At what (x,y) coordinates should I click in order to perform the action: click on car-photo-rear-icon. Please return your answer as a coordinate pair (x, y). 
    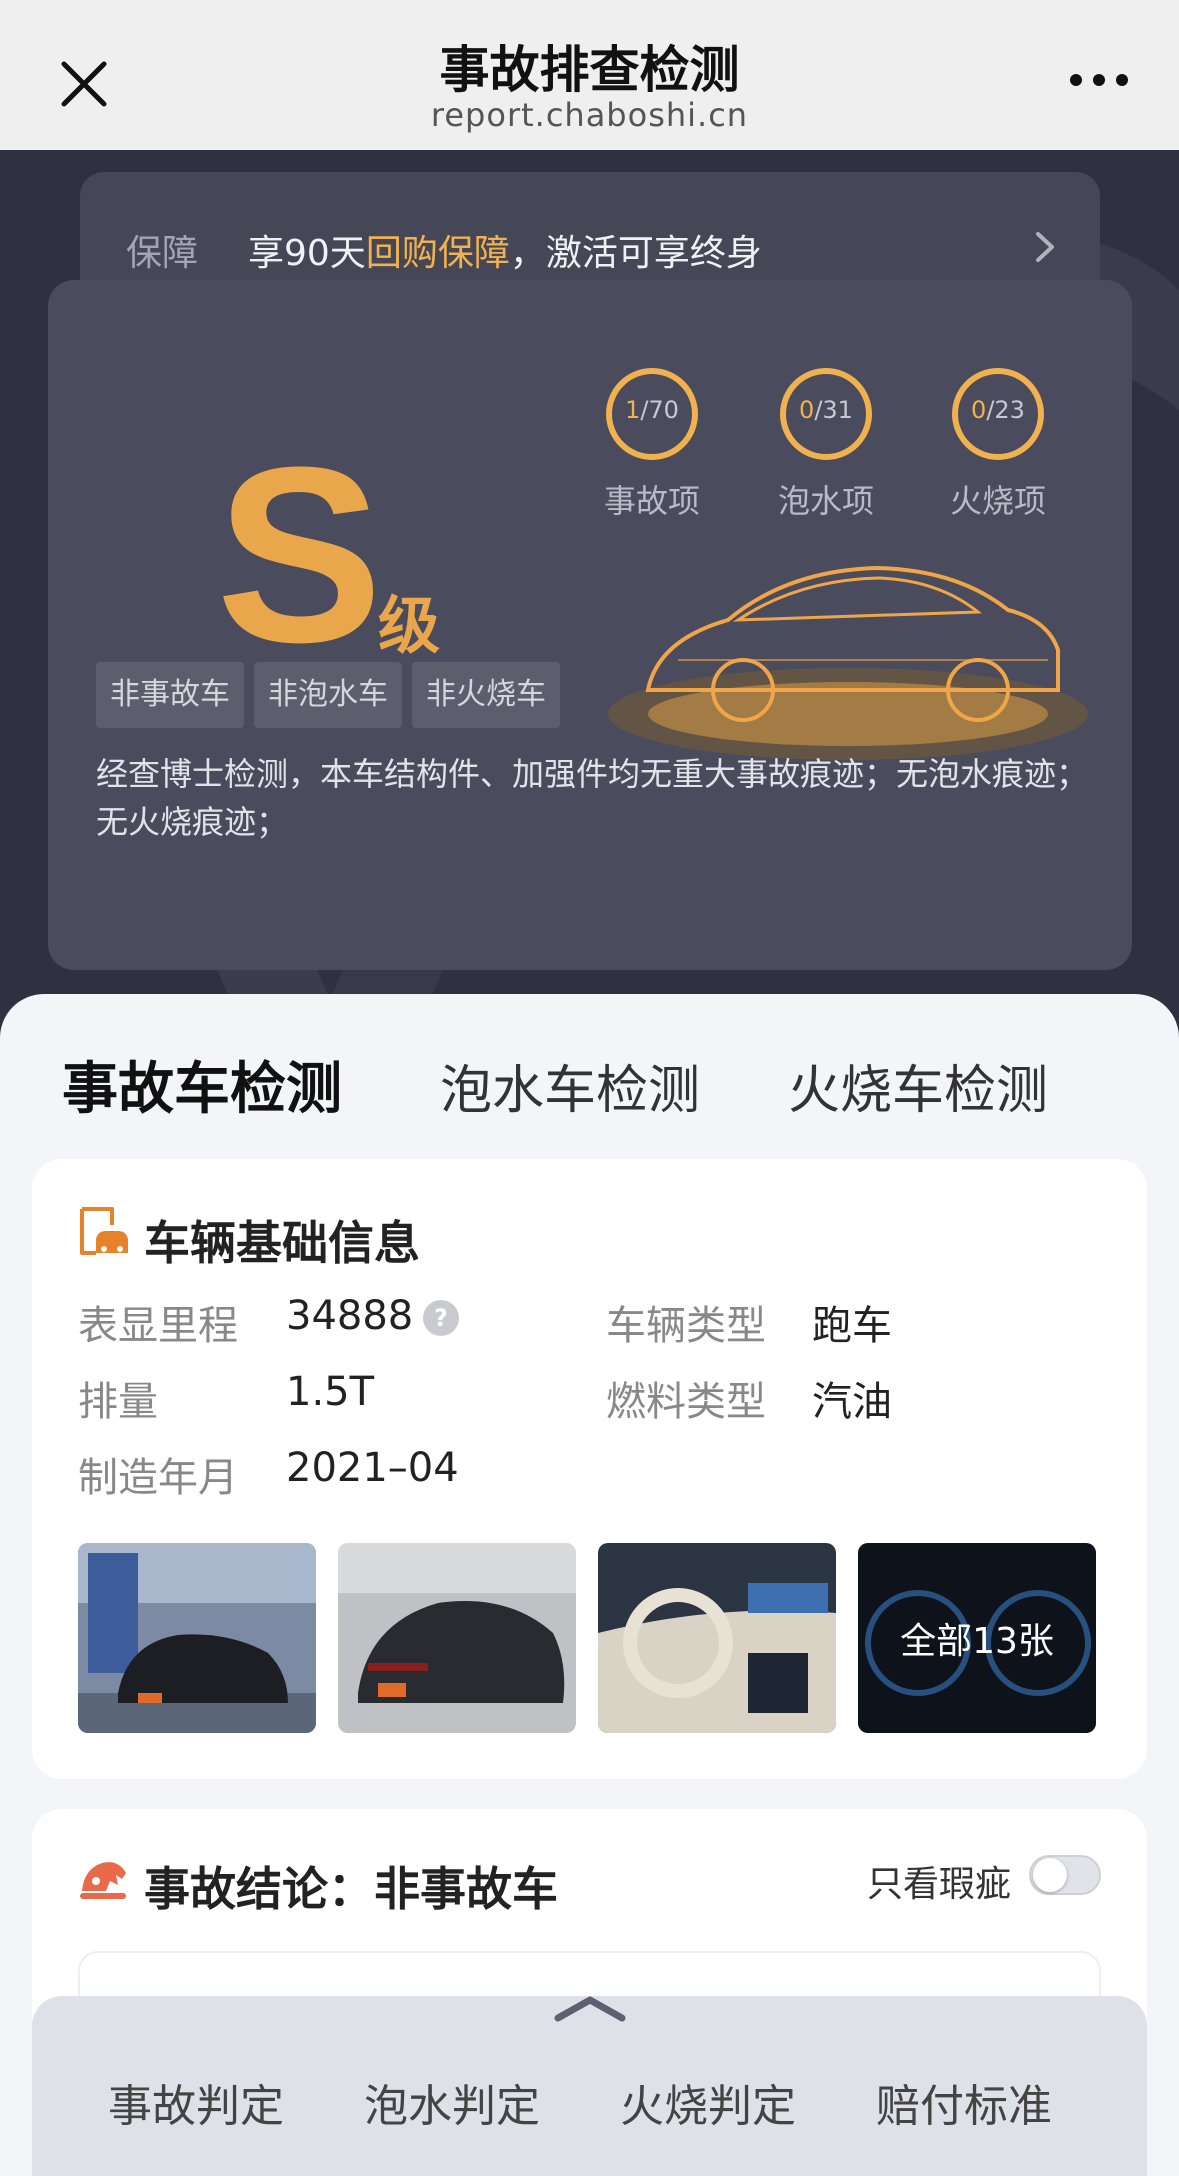
    Looking at the image, I should click on (457, 1638).